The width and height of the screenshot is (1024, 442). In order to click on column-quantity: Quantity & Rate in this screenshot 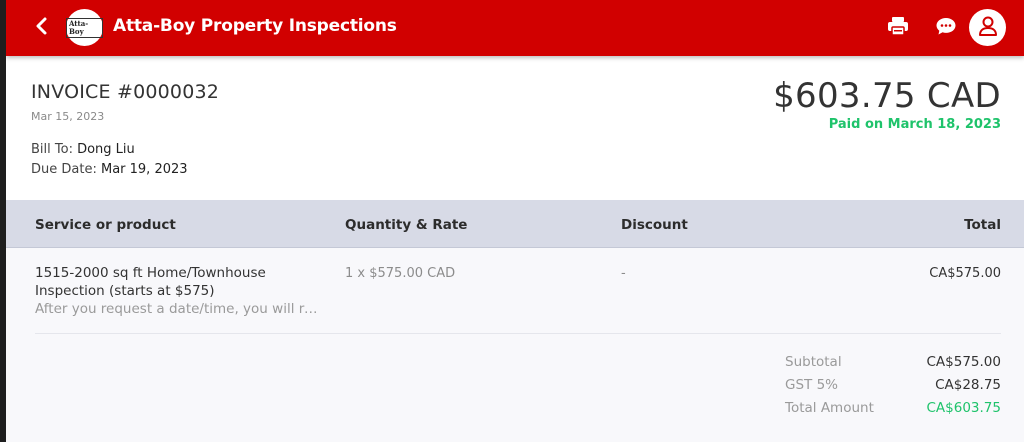, I will do `click(406, 225)`.